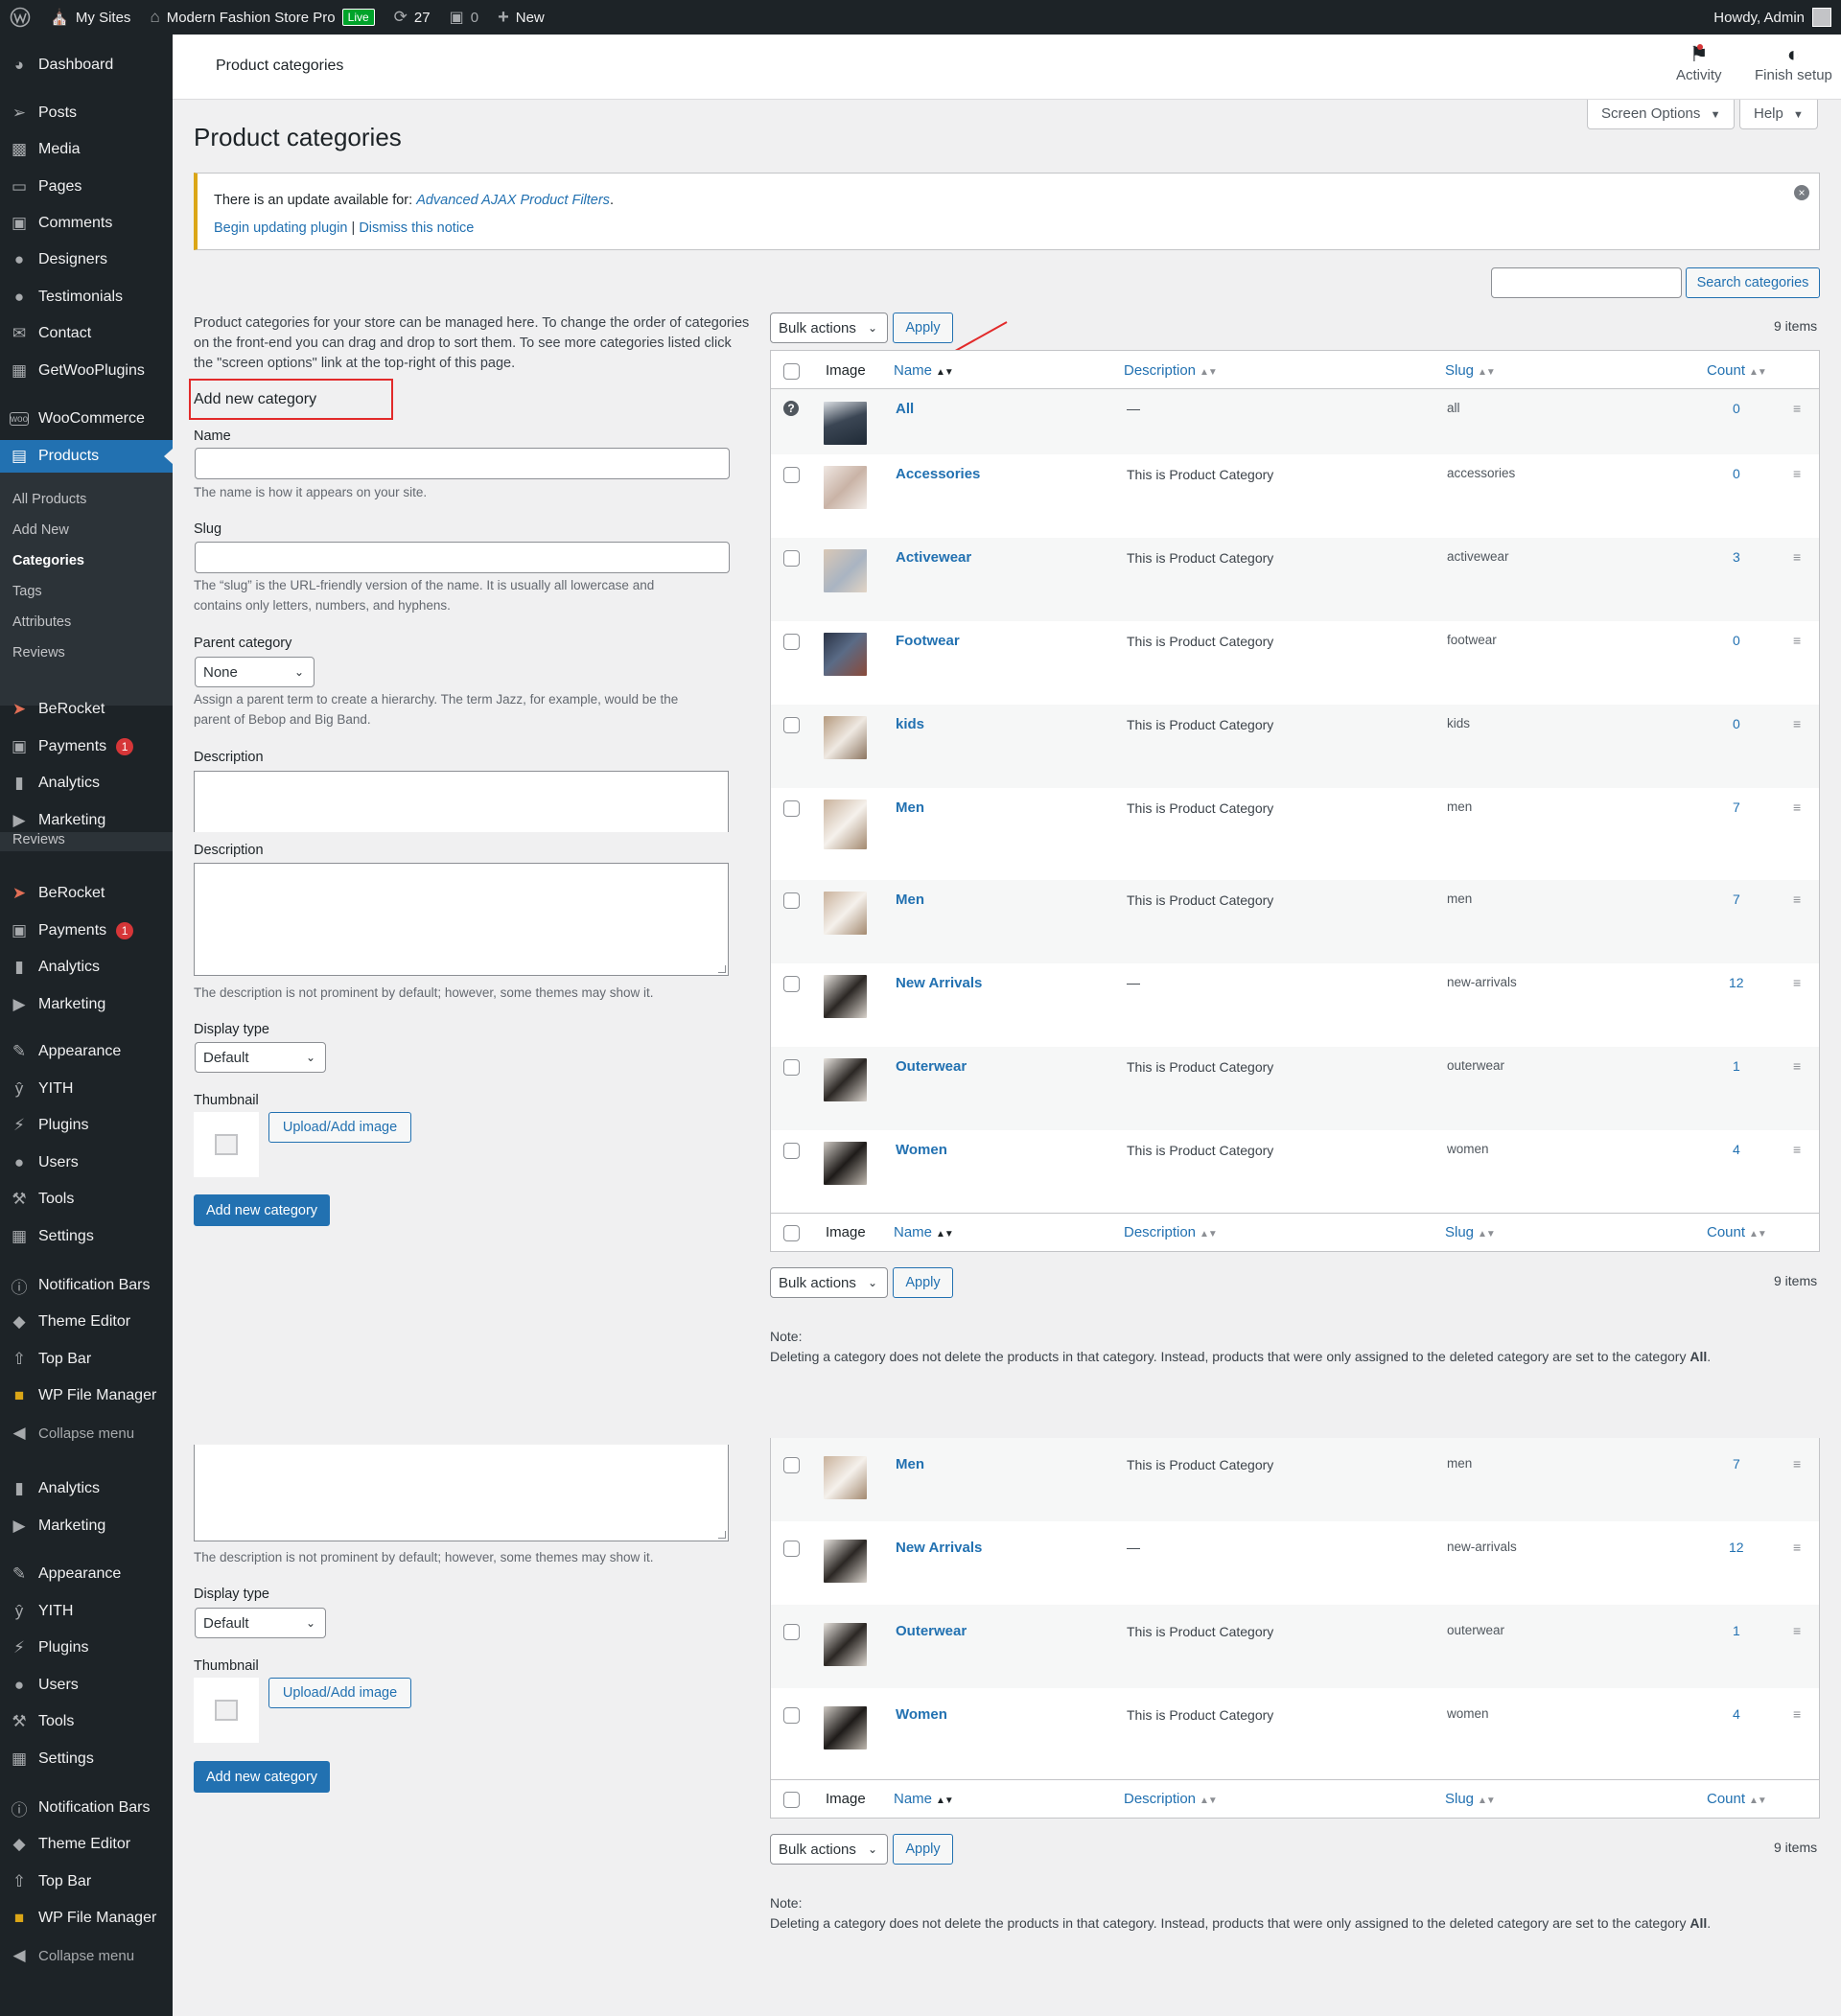 This screenshot has width=1841, height=2016. Describe the element at coordinates (86, 223) in the screenshot. I see `menu-comments: ▣ Comments` at that location.